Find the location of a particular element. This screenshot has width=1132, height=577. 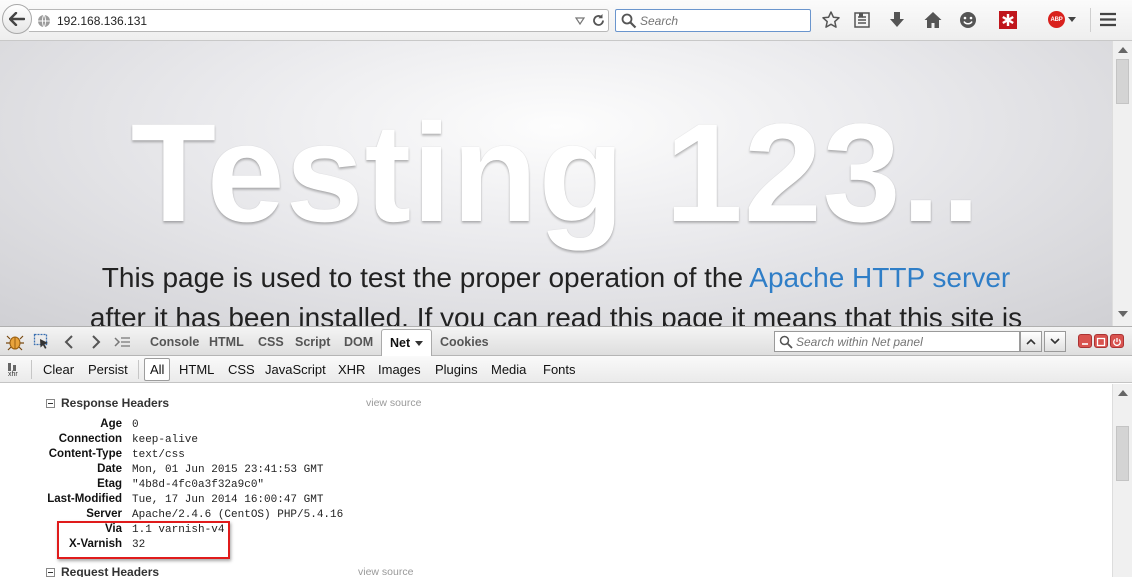

header-value: Apache/2.4.6 (CentOS) PHP/5.4.16 is located at coordinates (238, 515).